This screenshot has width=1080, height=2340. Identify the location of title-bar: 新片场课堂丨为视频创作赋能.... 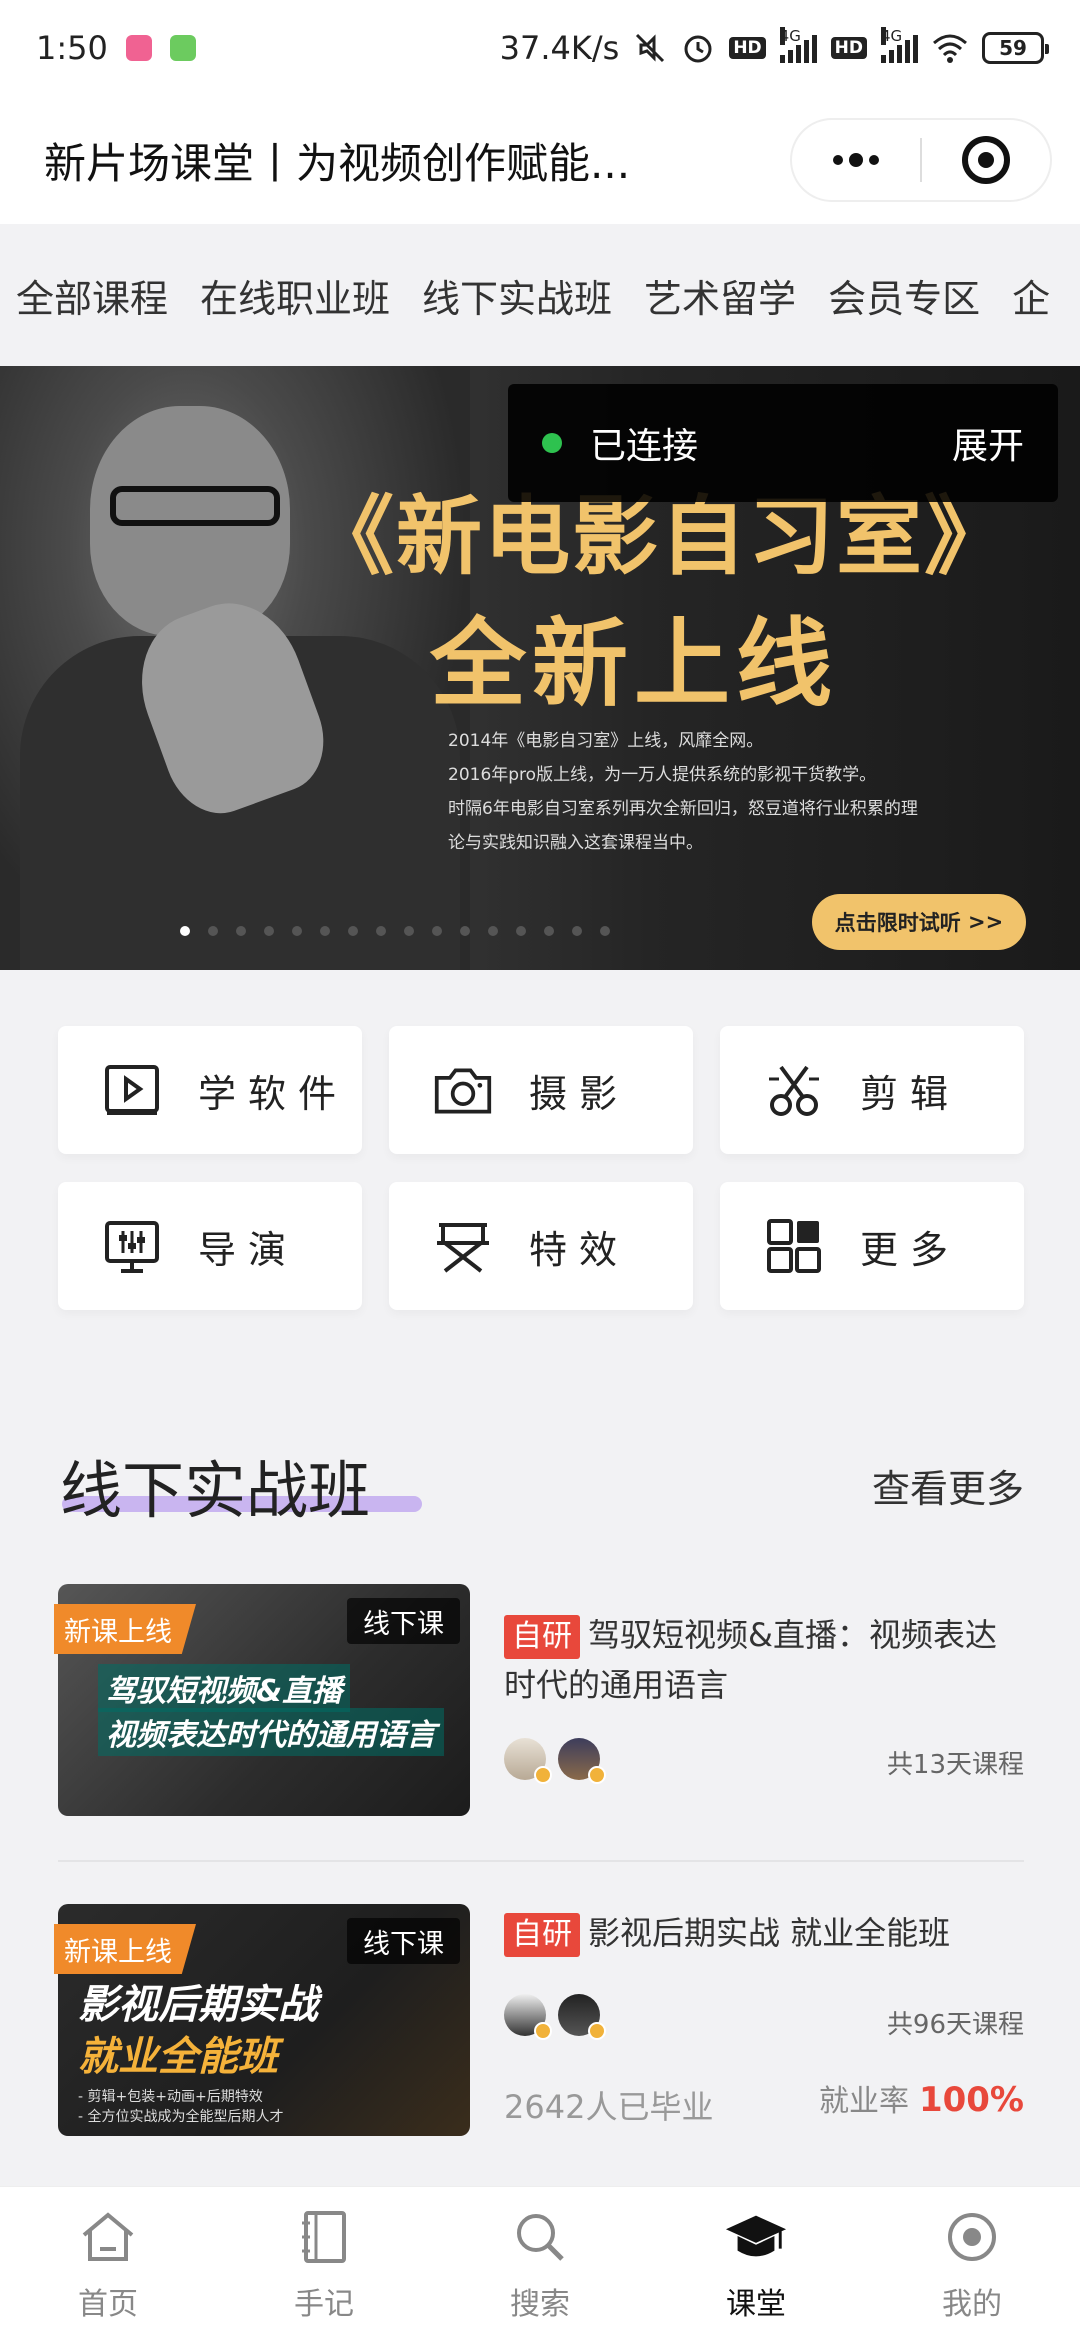
(540, 160).